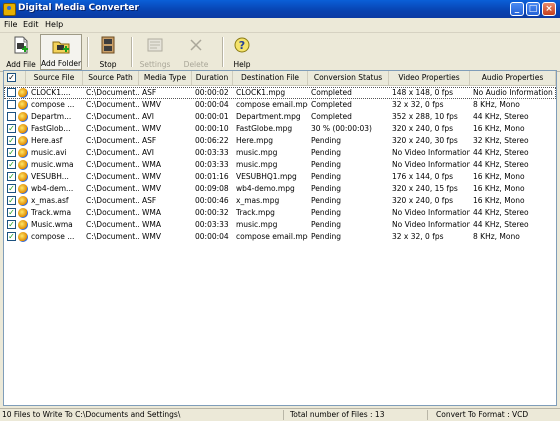 This screenshot has height=421, width=560. I want to click on cell-source-file: Here.asf, so click(47, 140).